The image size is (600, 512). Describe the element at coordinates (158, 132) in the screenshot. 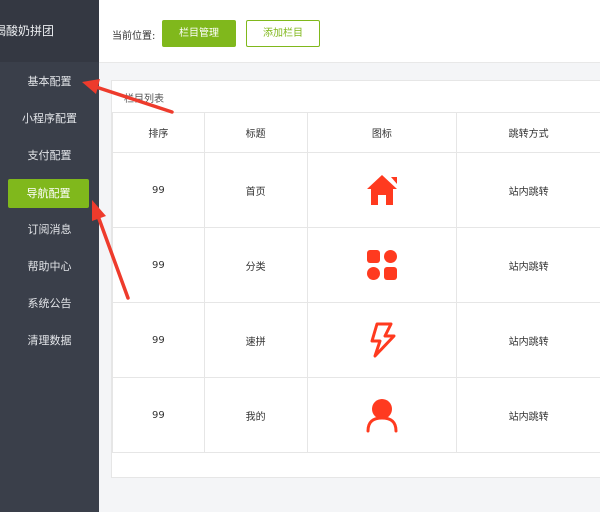

I see `header-sort: 排序` at that location.